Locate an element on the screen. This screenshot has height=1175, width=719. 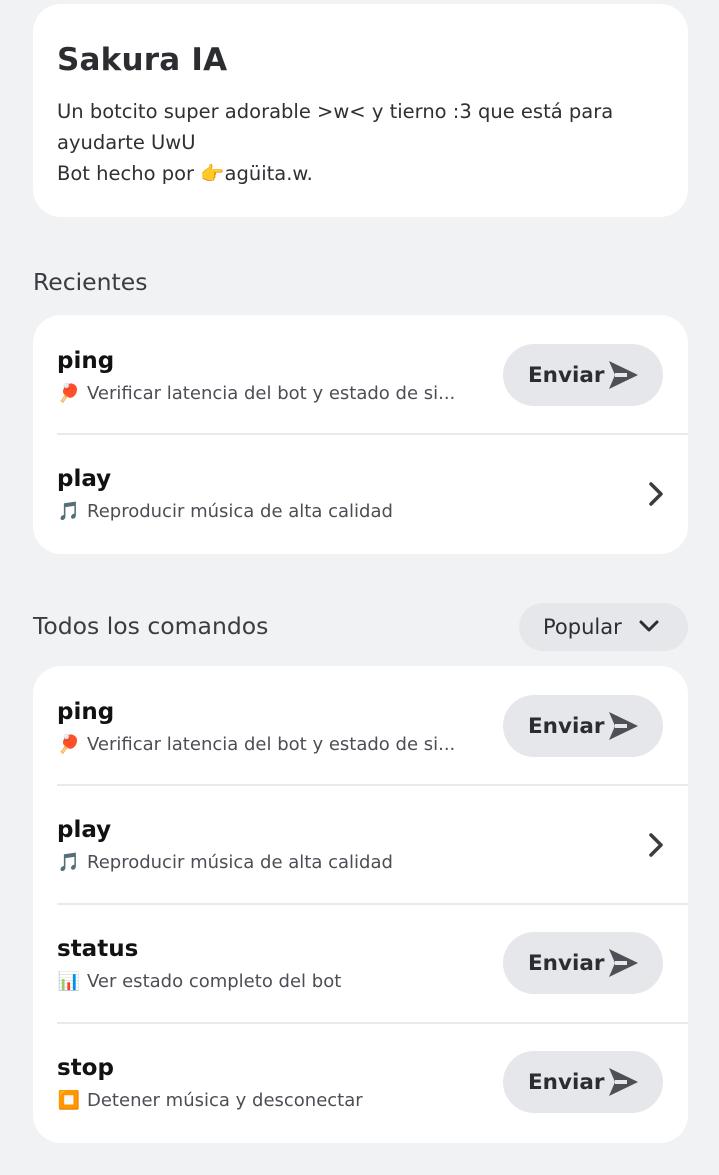
command-description: 📊 Ver estado completo del bot is located at coordinates (262, 981).